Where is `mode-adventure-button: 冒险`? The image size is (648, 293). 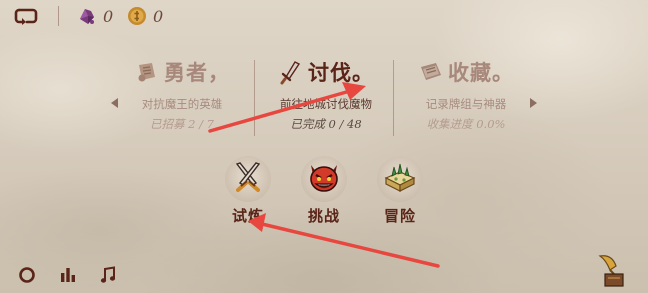
mode-adventure-button: 冒险 is located at coordinates (400, 191).